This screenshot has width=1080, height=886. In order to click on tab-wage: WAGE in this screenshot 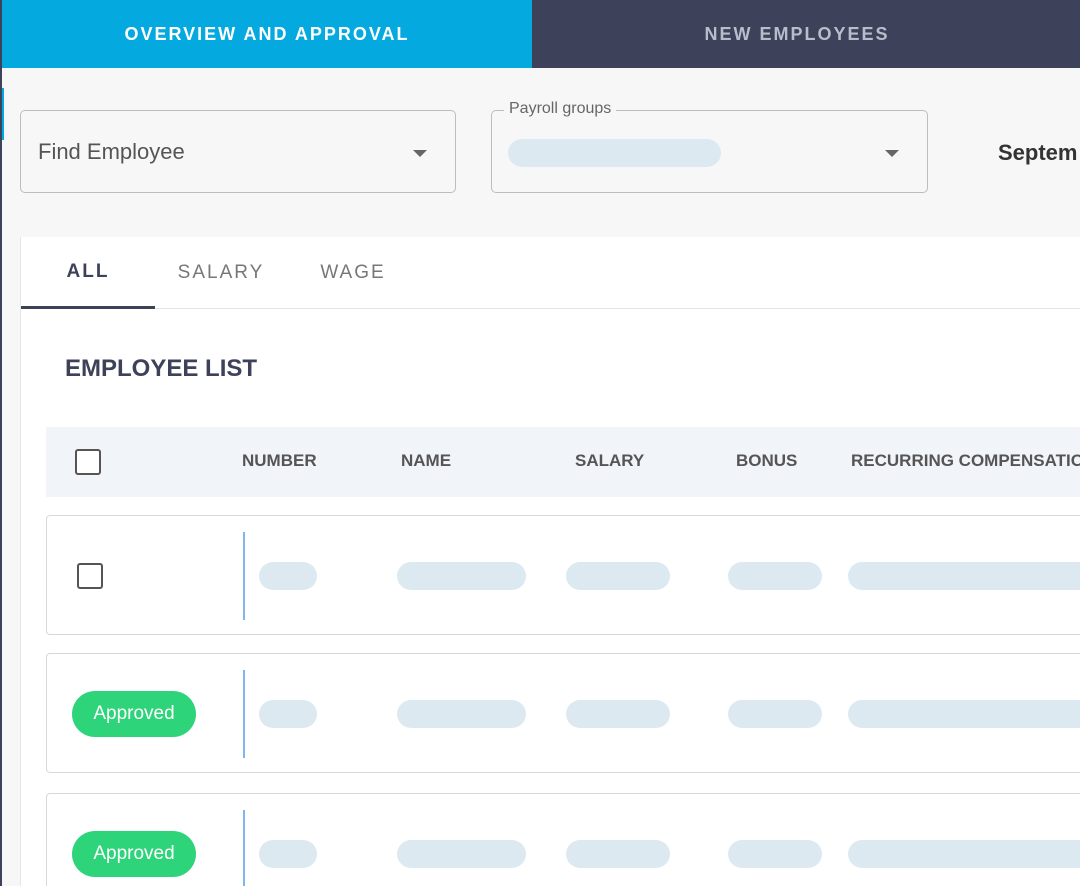, I will do `click(353, 273)`.